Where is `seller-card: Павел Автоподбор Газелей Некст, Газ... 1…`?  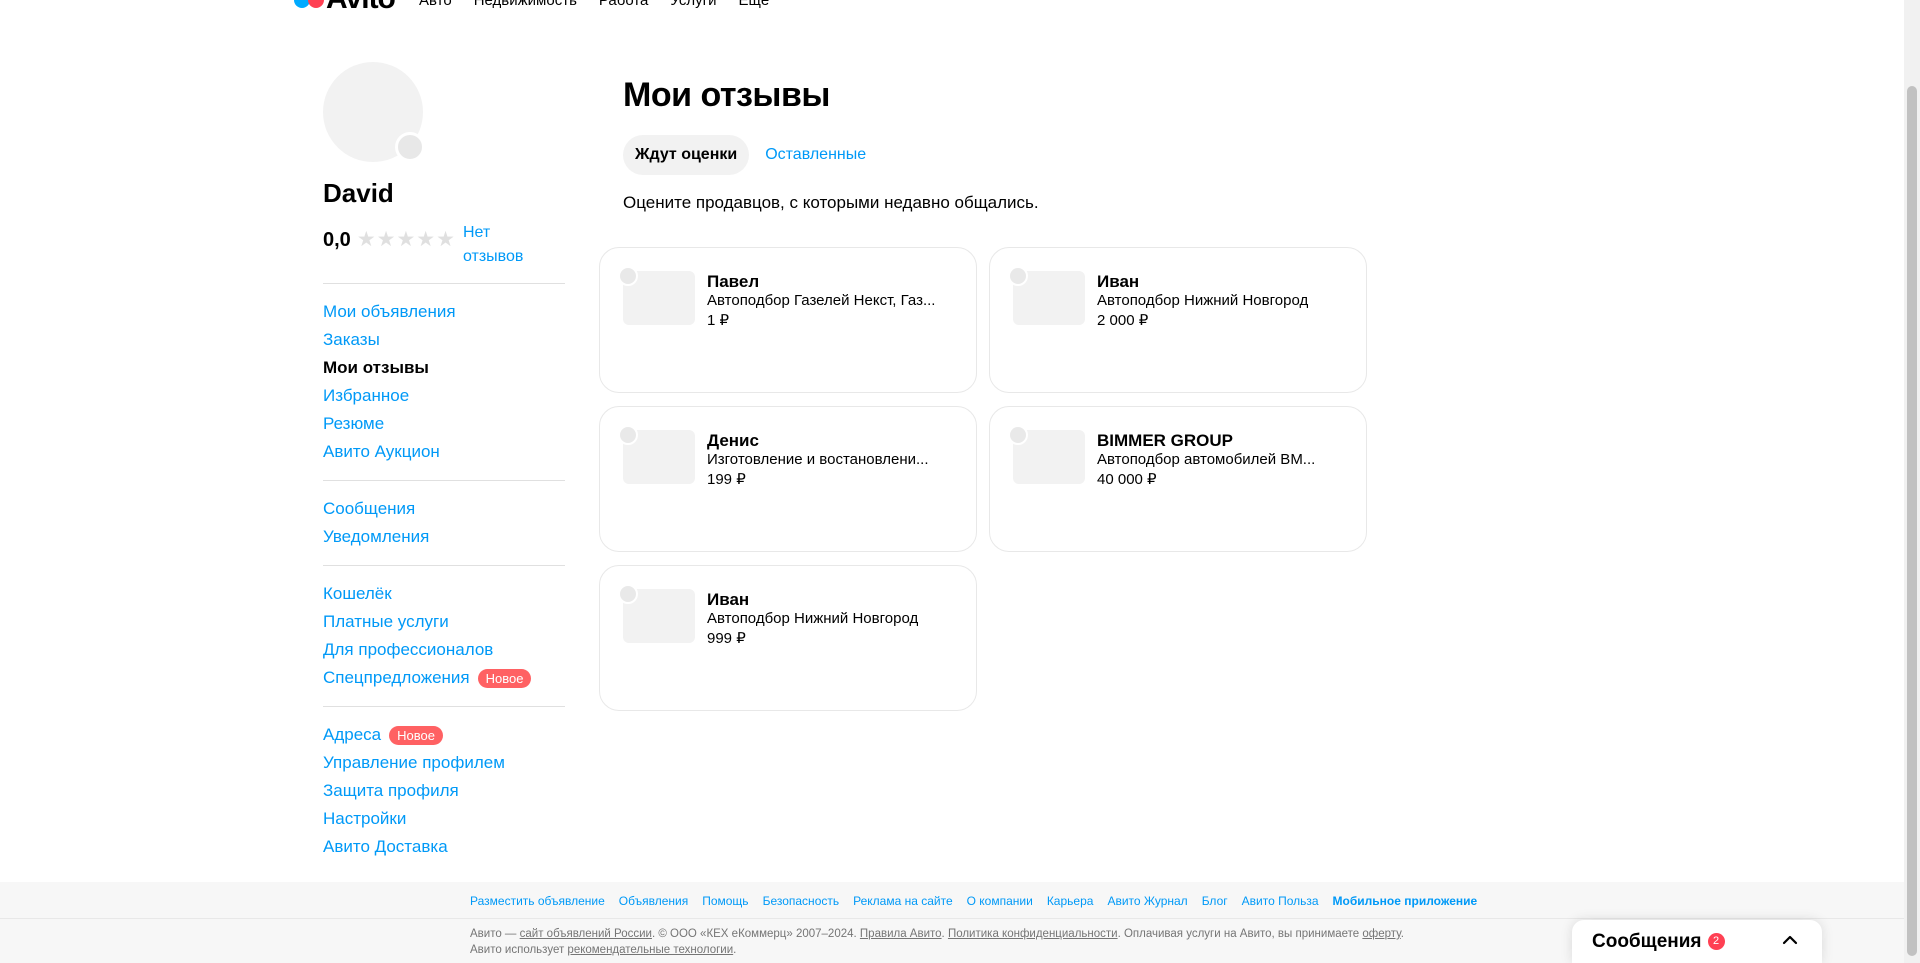 seller-card: Павел Автоподбор Газелей Некст, Газ... 1… is located at coordinates (788, 320).